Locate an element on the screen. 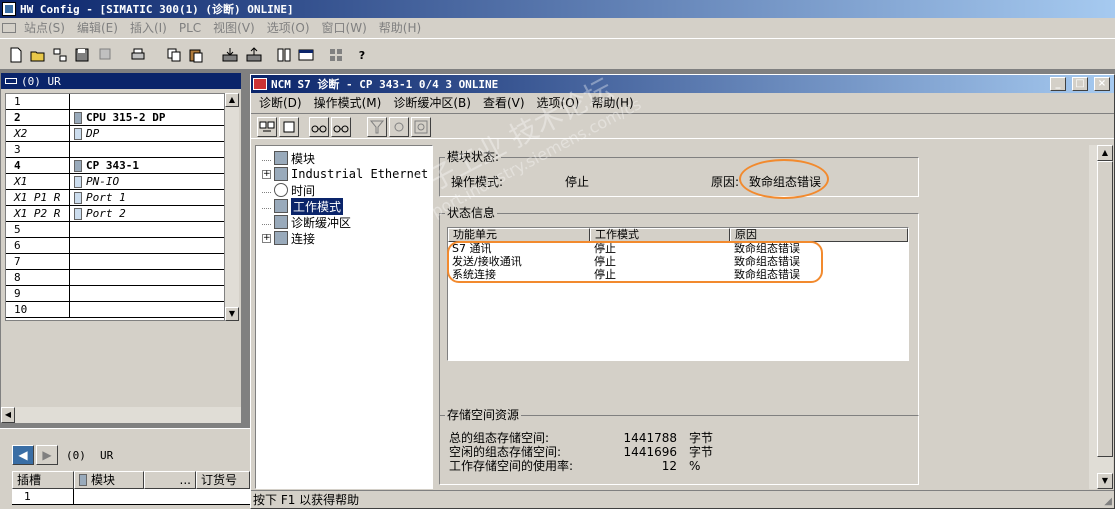 The image size is (1115, 509). col-mode-header: 工作模式 is located at coordinates (660, 235).